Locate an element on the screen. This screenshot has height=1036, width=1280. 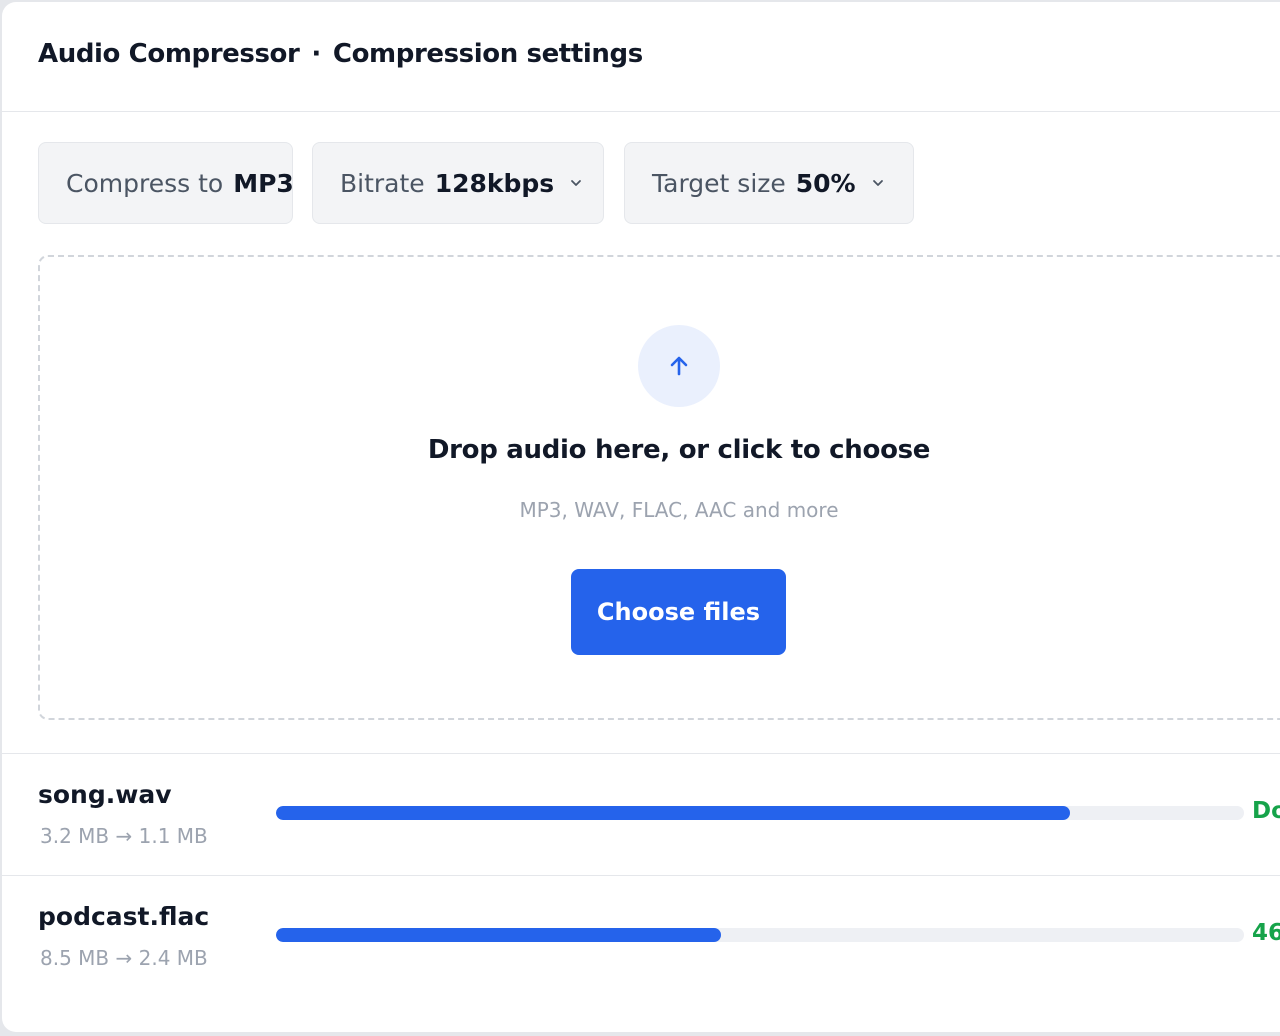
compress-format-label: Compress to is located at coordinates (145, 183).